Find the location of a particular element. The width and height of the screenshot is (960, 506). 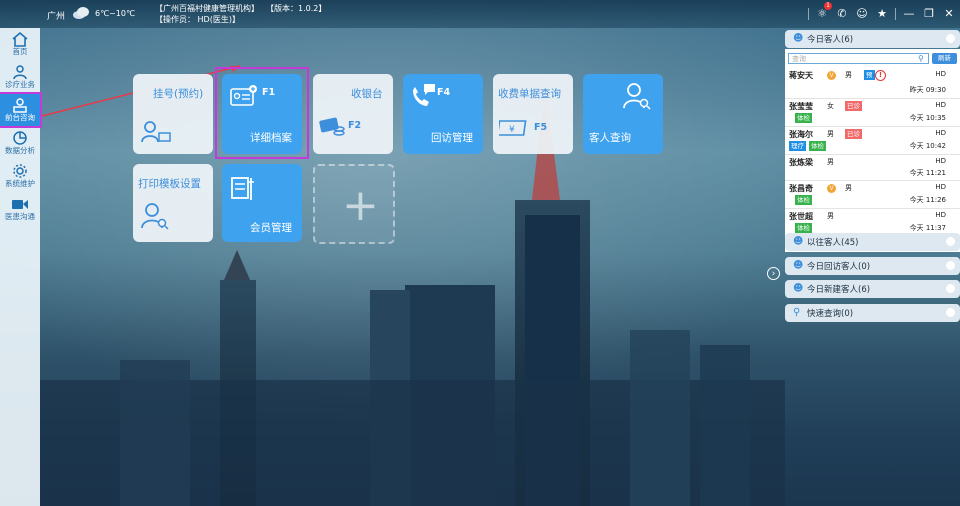

member-management-tile: 会员管理 is located at coordinates (262, 203).